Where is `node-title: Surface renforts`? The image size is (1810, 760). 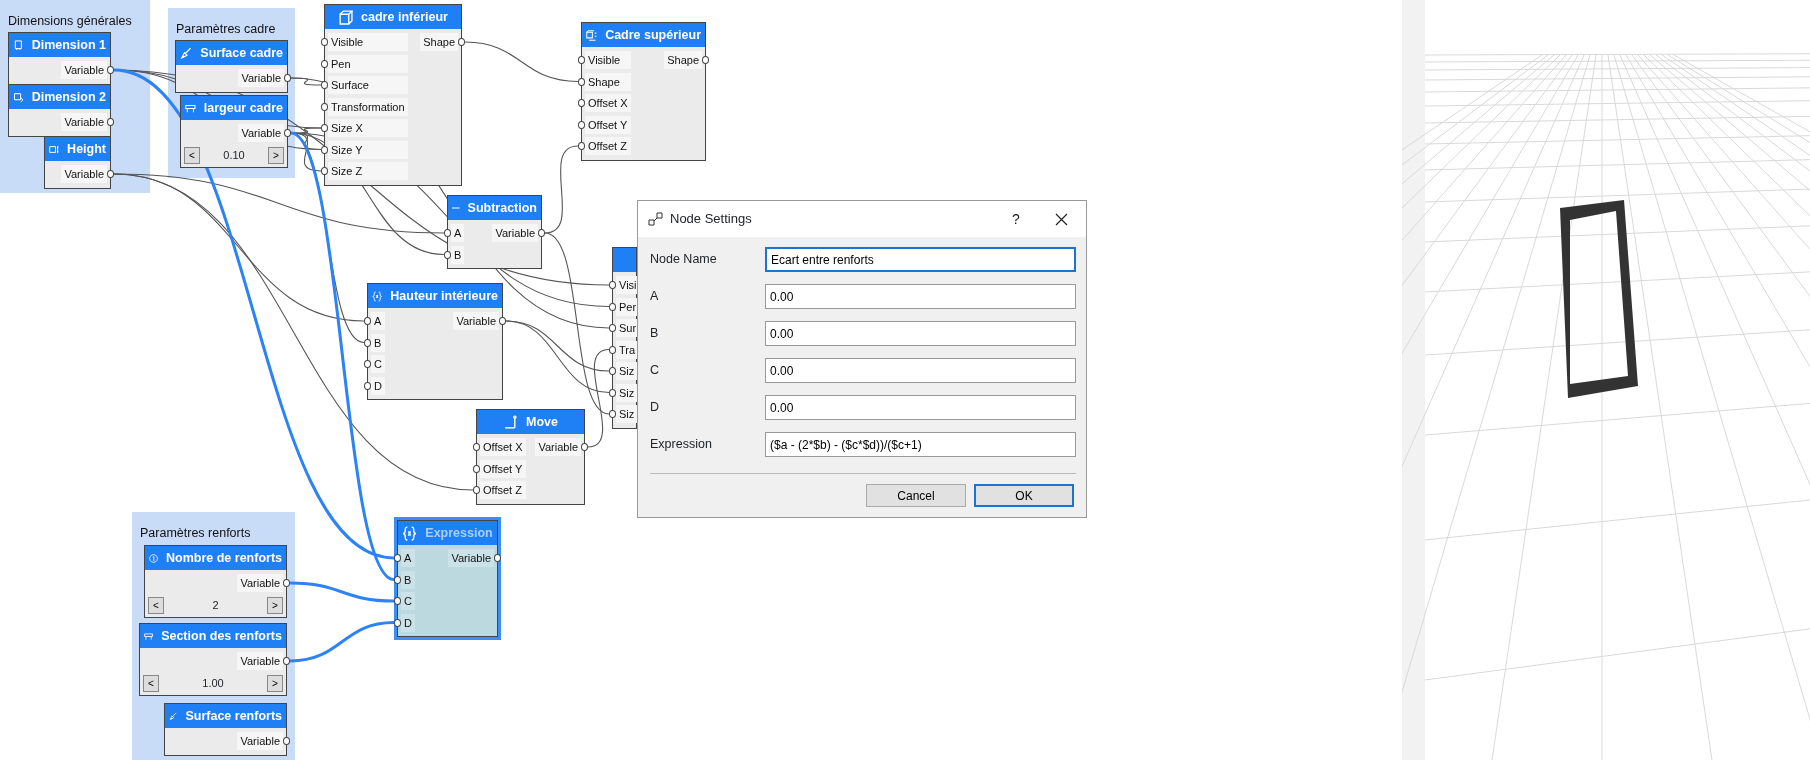
node-title: Surface renforts is located at coordinates (233, 716).